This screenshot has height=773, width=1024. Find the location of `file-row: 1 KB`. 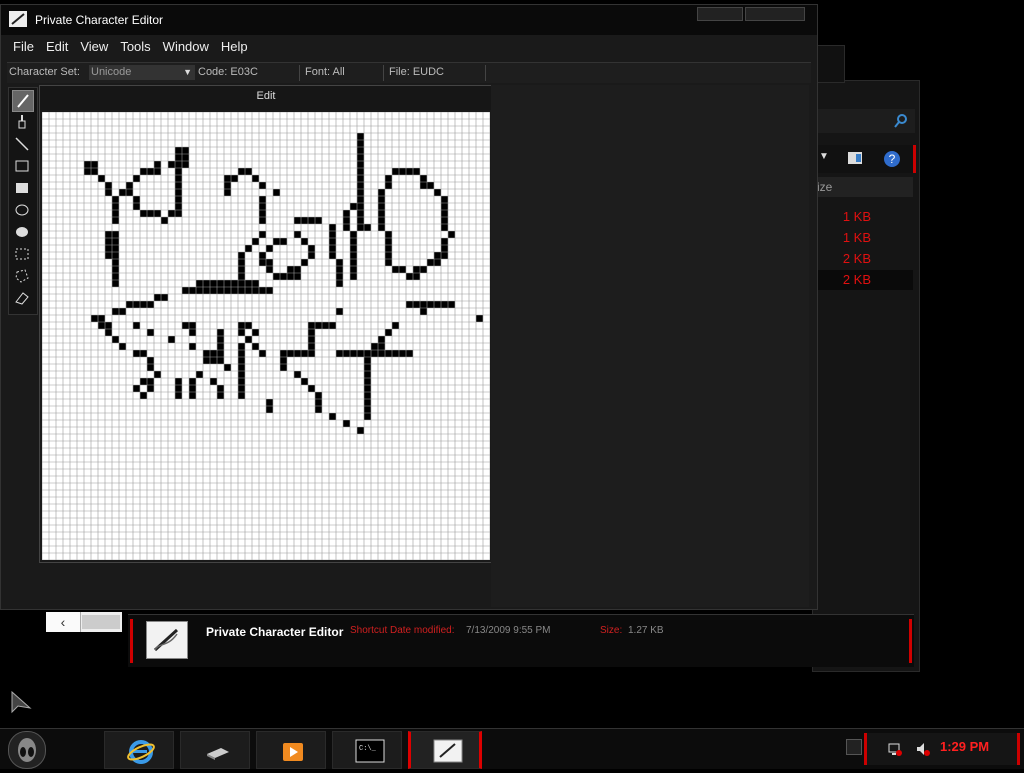

file-row: 1 KB is located at coordinates (863, 238).